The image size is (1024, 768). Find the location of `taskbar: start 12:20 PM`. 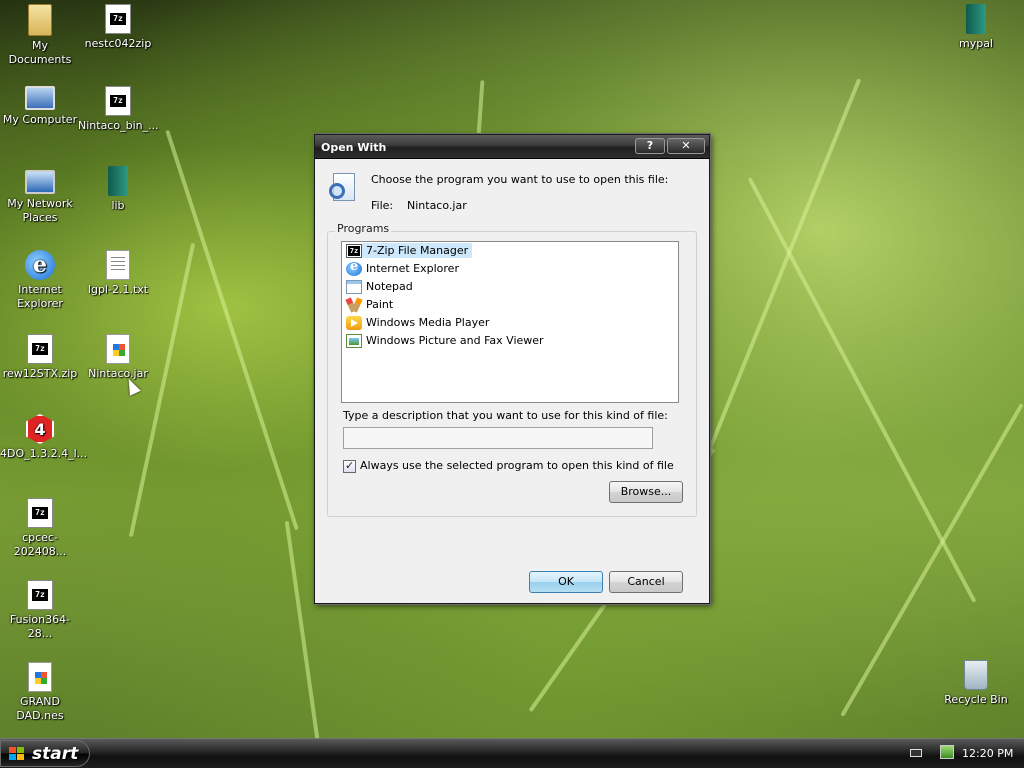

taskbar: start 12:20 PM is located at coordinates (512, 753).